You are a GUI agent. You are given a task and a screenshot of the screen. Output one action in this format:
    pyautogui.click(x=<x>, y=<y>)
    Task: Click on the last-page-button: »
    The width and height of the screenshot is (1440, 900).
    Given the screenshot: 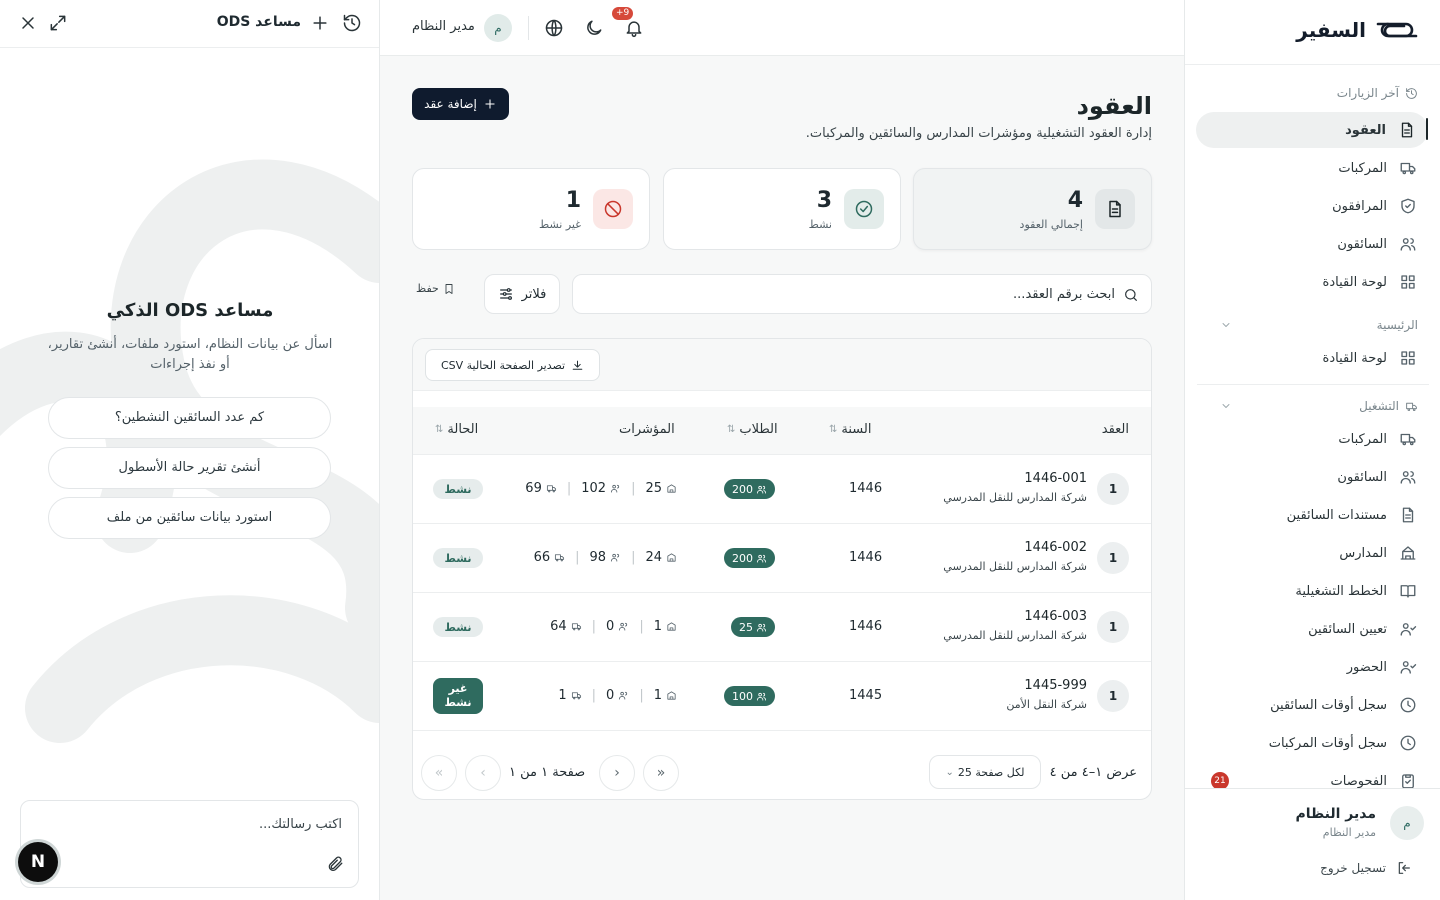 What is the action you would take?
    pyautogui.click(x=661, y=773)
    